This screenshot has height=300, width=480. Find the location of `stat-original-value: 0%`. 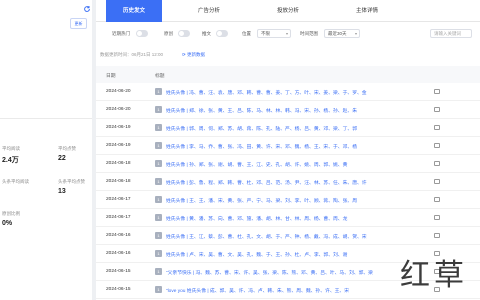

stat-original-value: 0% is located at coordinates (7, 223).